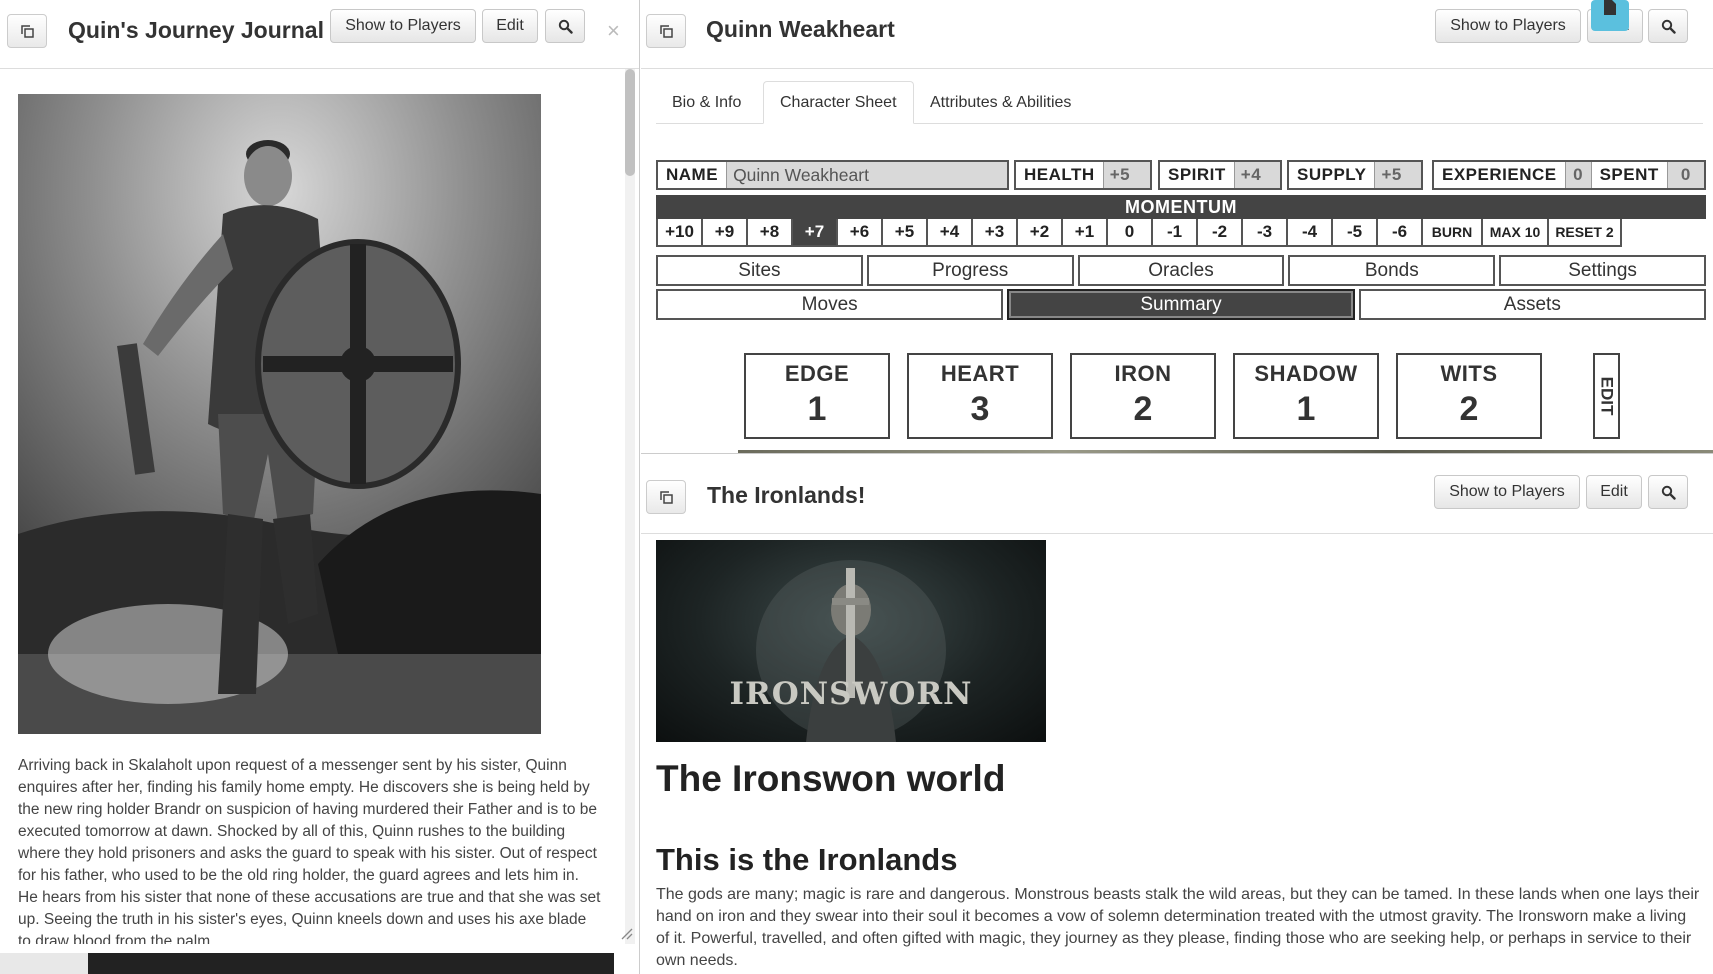 The height and width of the screenshot is (974, 1713). I want to click on journal-search-button, so click(565, 26).